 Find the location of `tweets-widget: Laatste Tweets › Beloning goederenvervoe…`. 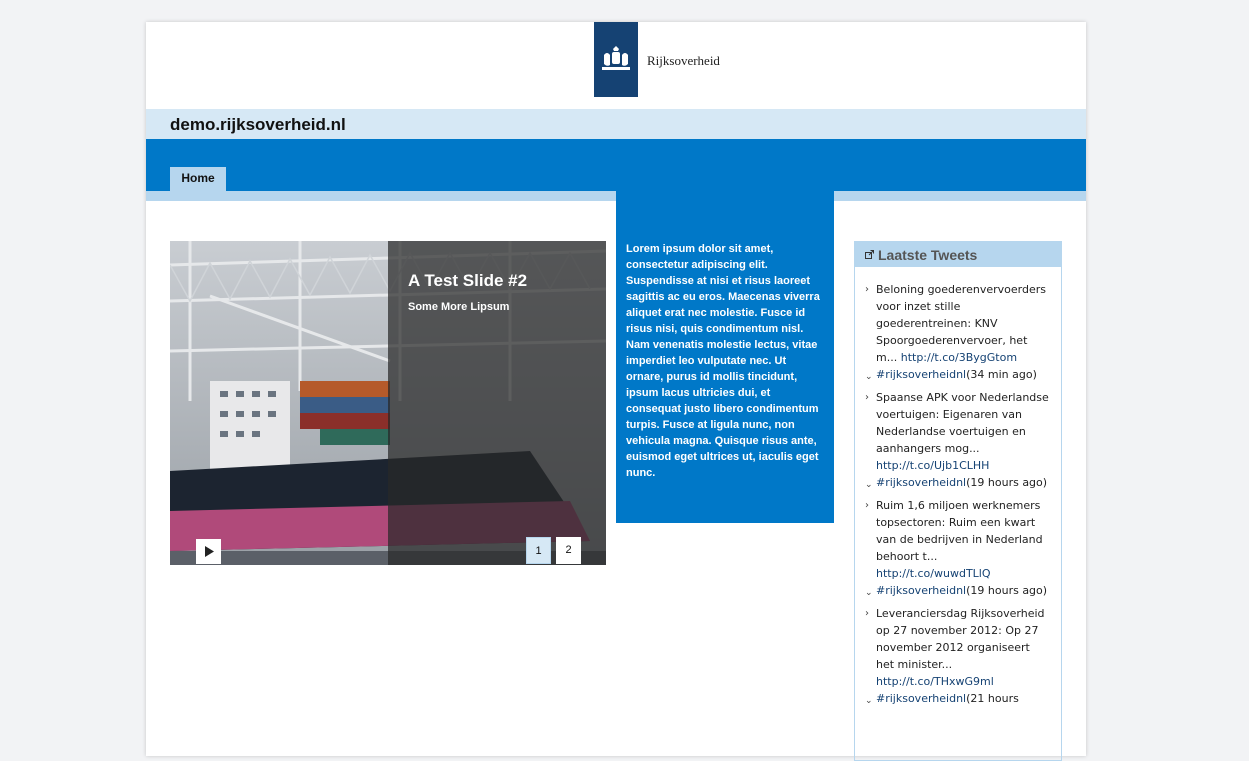

tweets-widget: Laatste Tweets › Beloning goederenvervoe… is located at coordinates (958, 501).